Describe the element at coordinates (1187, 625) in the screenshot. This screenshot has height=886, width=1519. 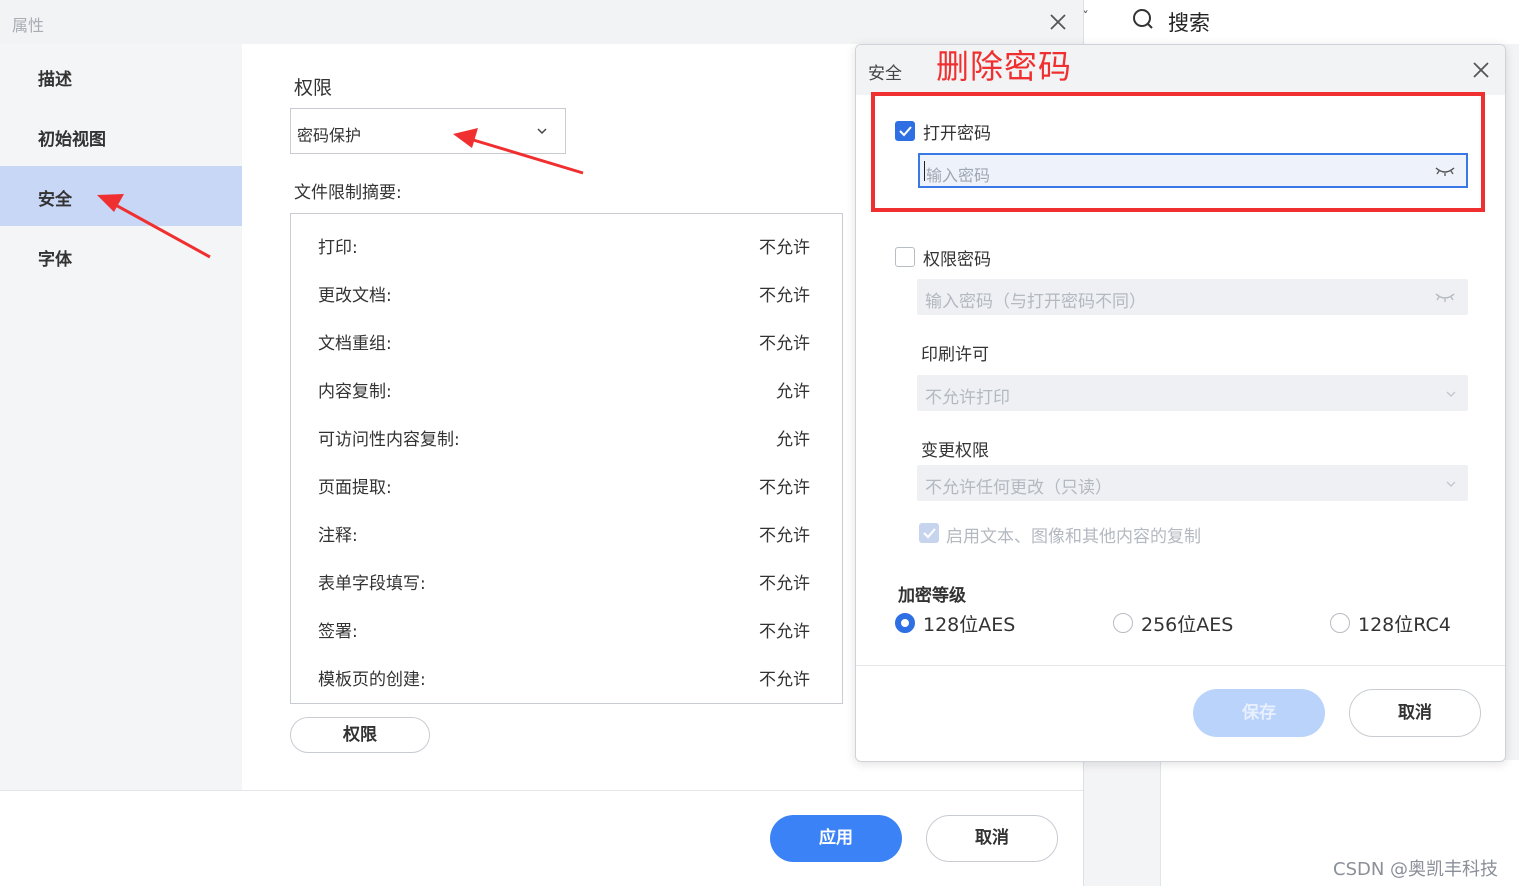
I see `radio-label: 256位AES` at that location.